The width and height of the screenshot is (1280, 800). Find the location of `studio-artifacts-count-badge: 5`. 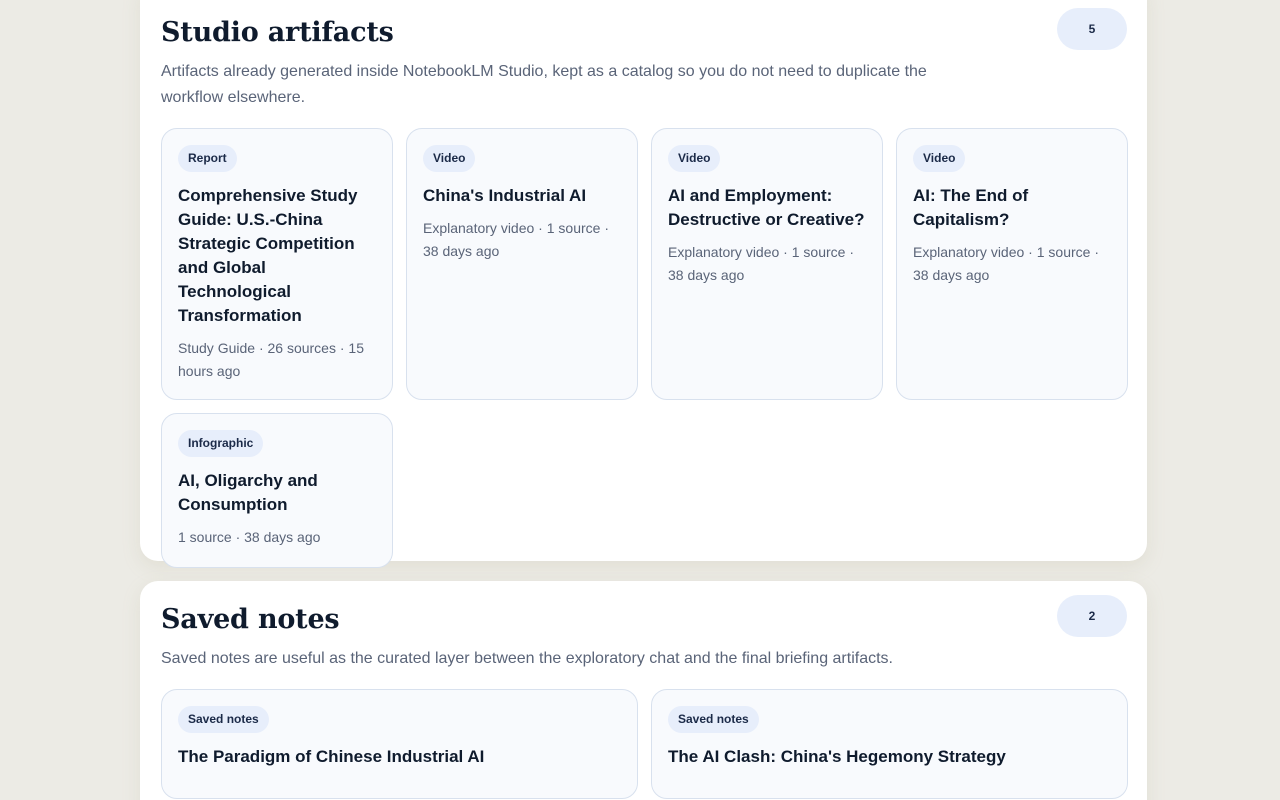

studio-artifacts-count-badge: 5 is located at coordinates (1092, 29).